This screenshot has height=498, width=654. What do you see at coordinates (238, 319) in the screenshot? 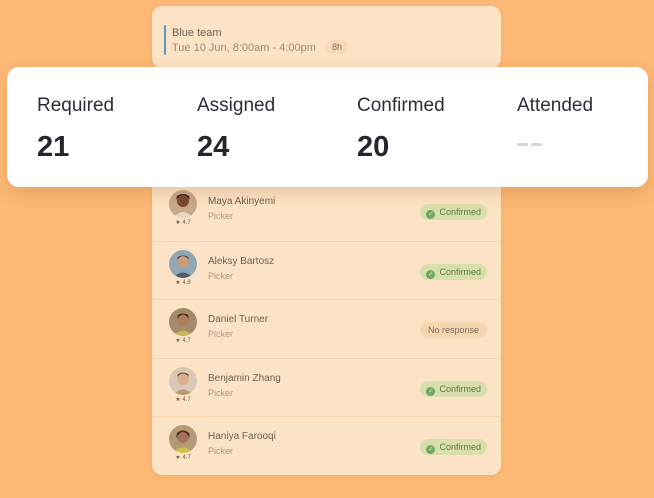
I see `worker-name: Daniel Turner` at bounding box center [238, 319].